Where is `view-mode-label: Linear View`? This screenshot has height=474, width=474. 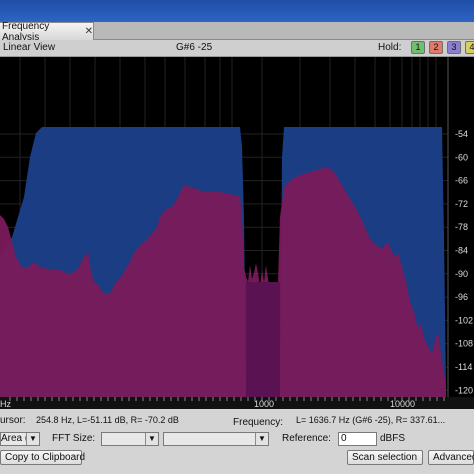 view-mode-label: Linear View is located at coordinates (29, 47).